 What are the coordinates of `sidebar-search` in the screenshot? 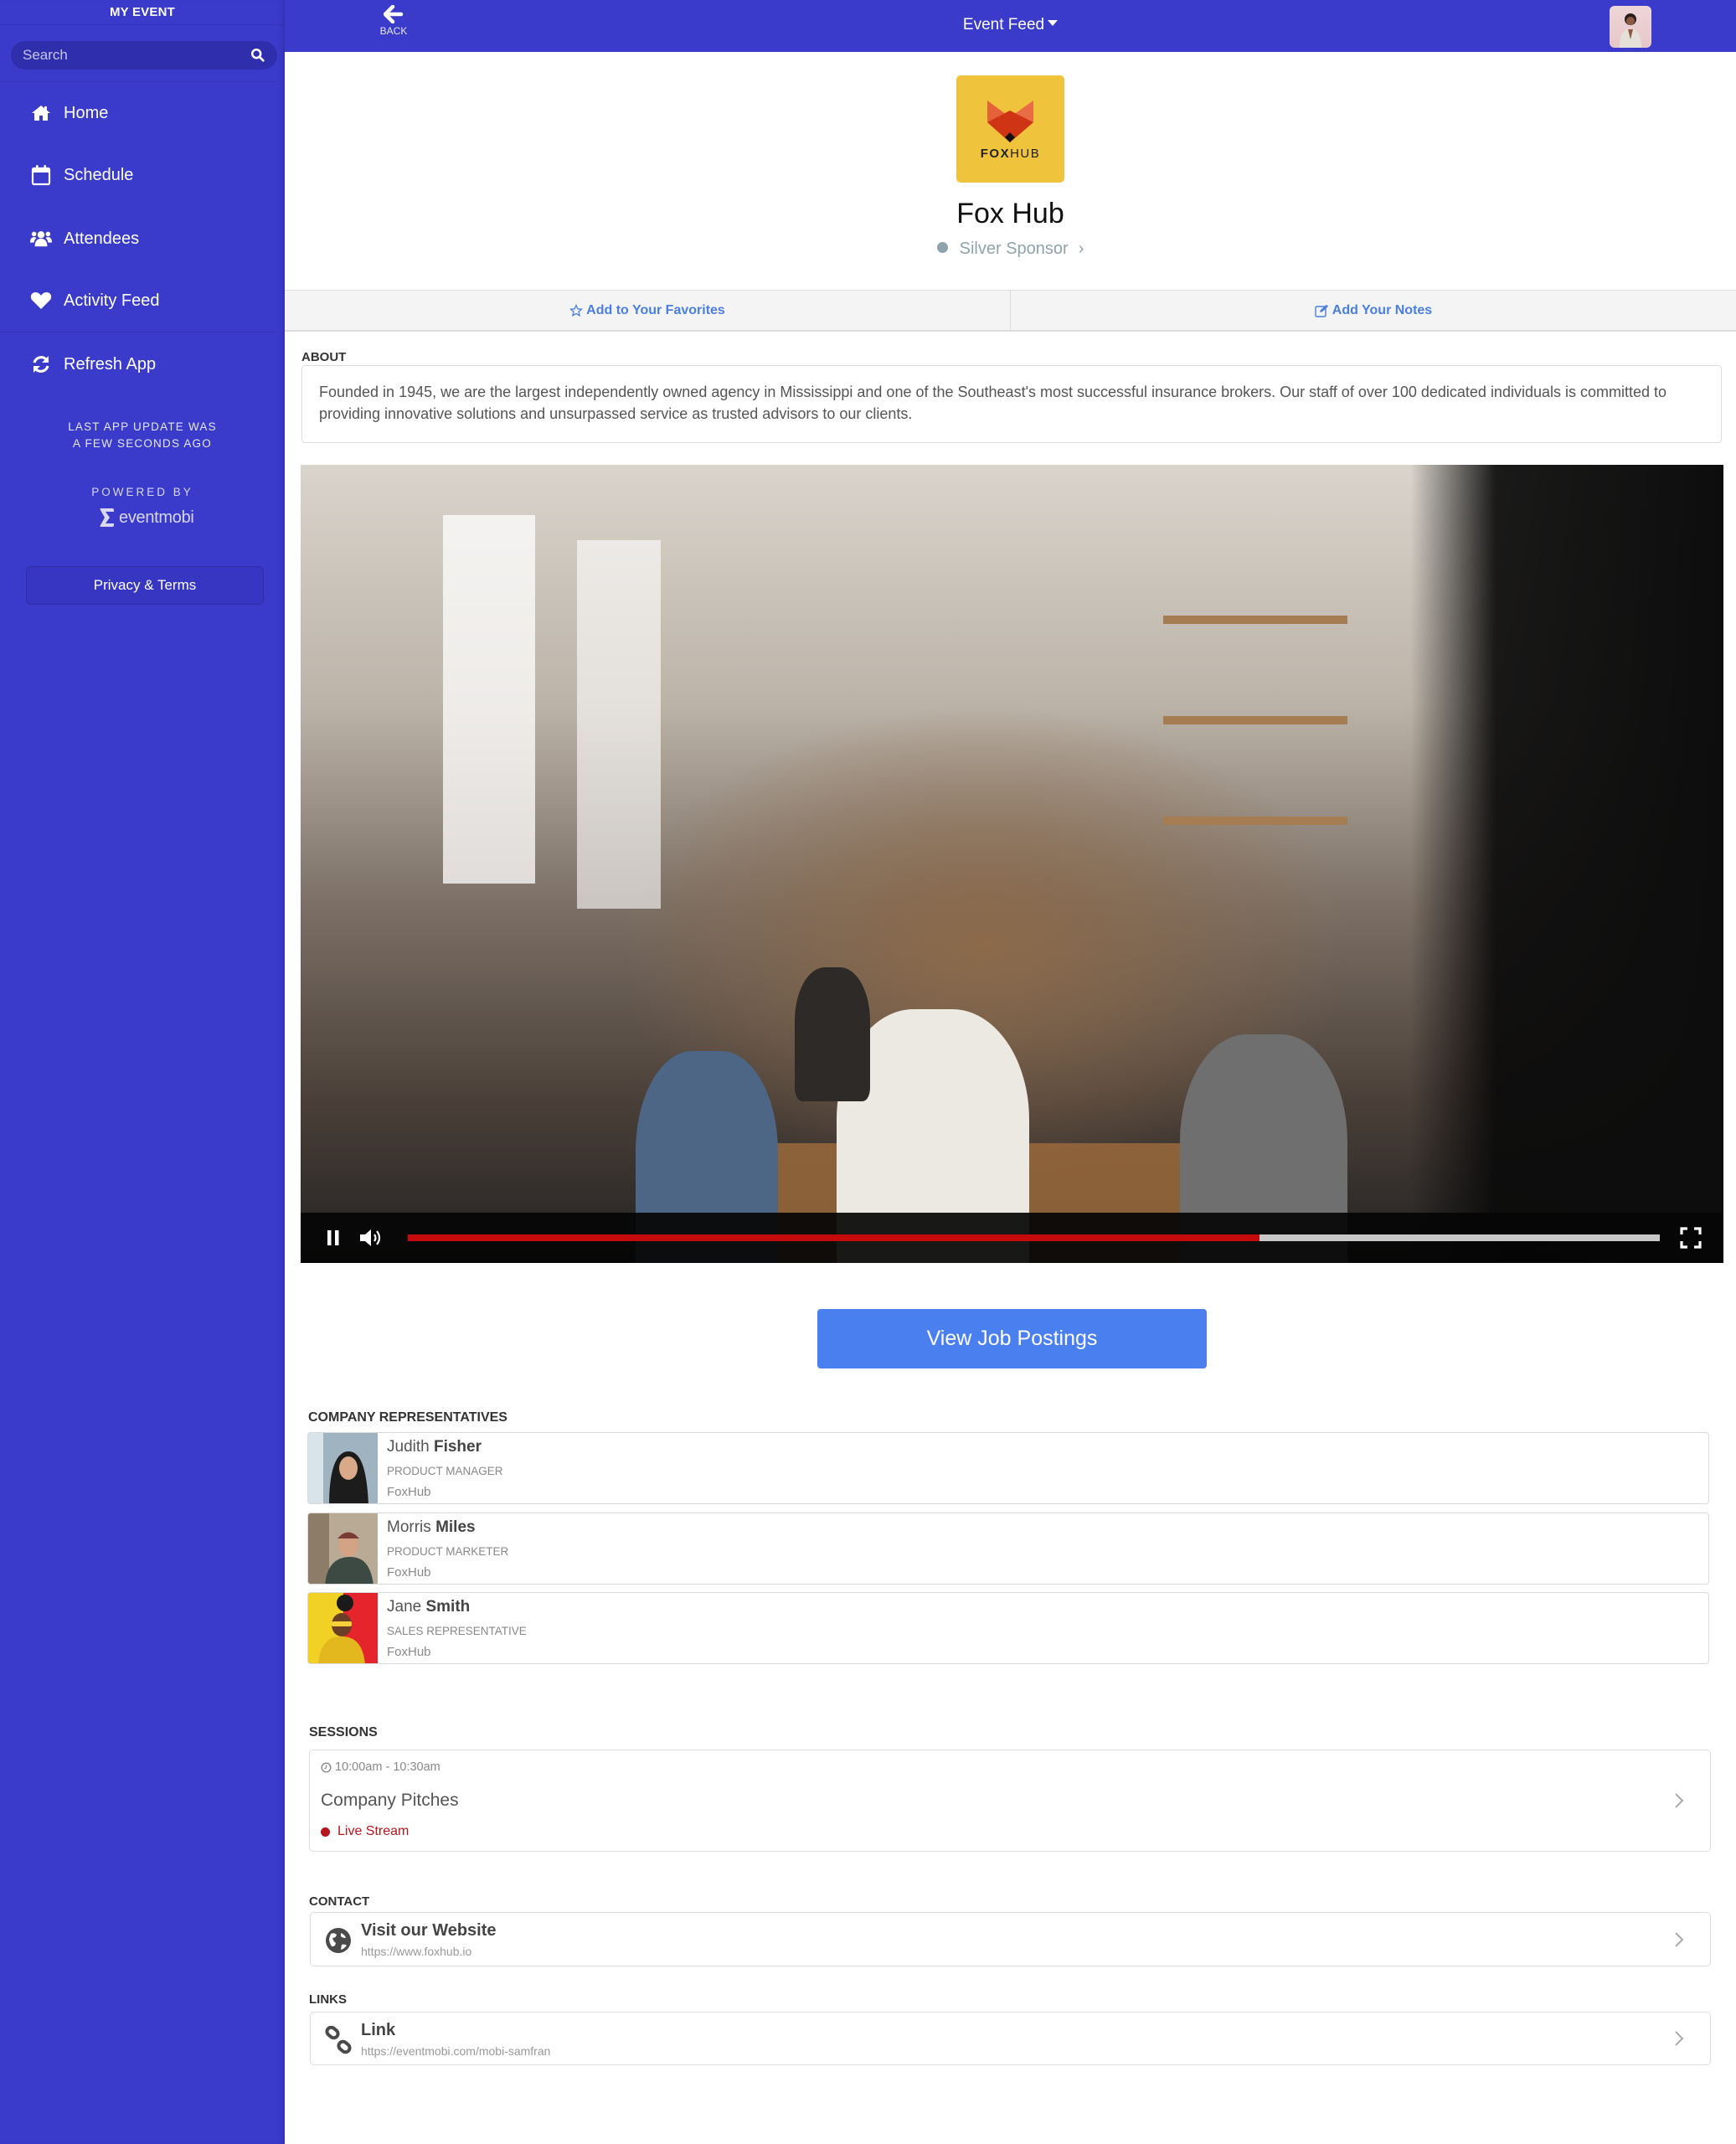 It's located at (144, 55).